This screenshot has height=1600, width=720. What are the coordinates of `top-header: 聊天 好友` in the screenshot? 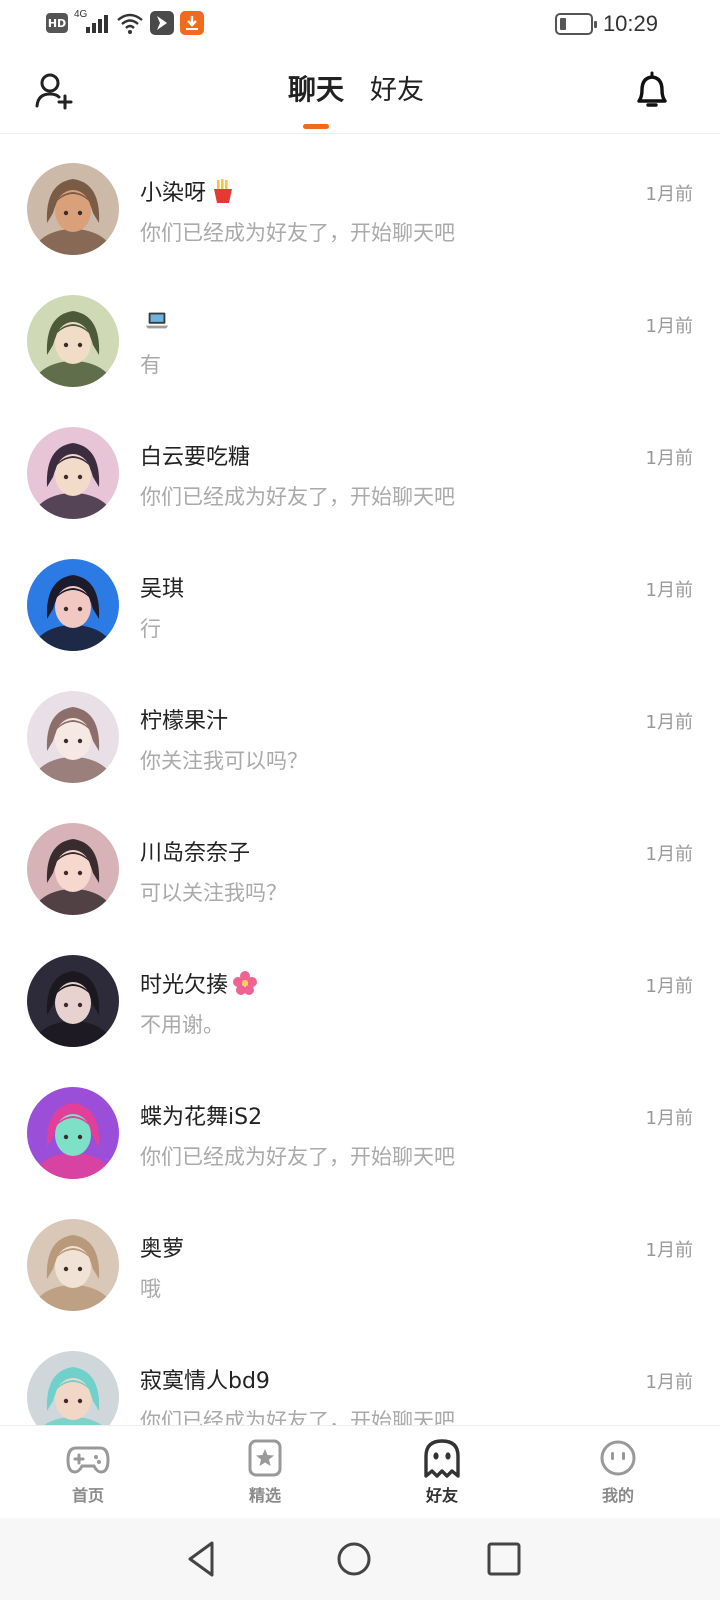 It's located at (360, 93).